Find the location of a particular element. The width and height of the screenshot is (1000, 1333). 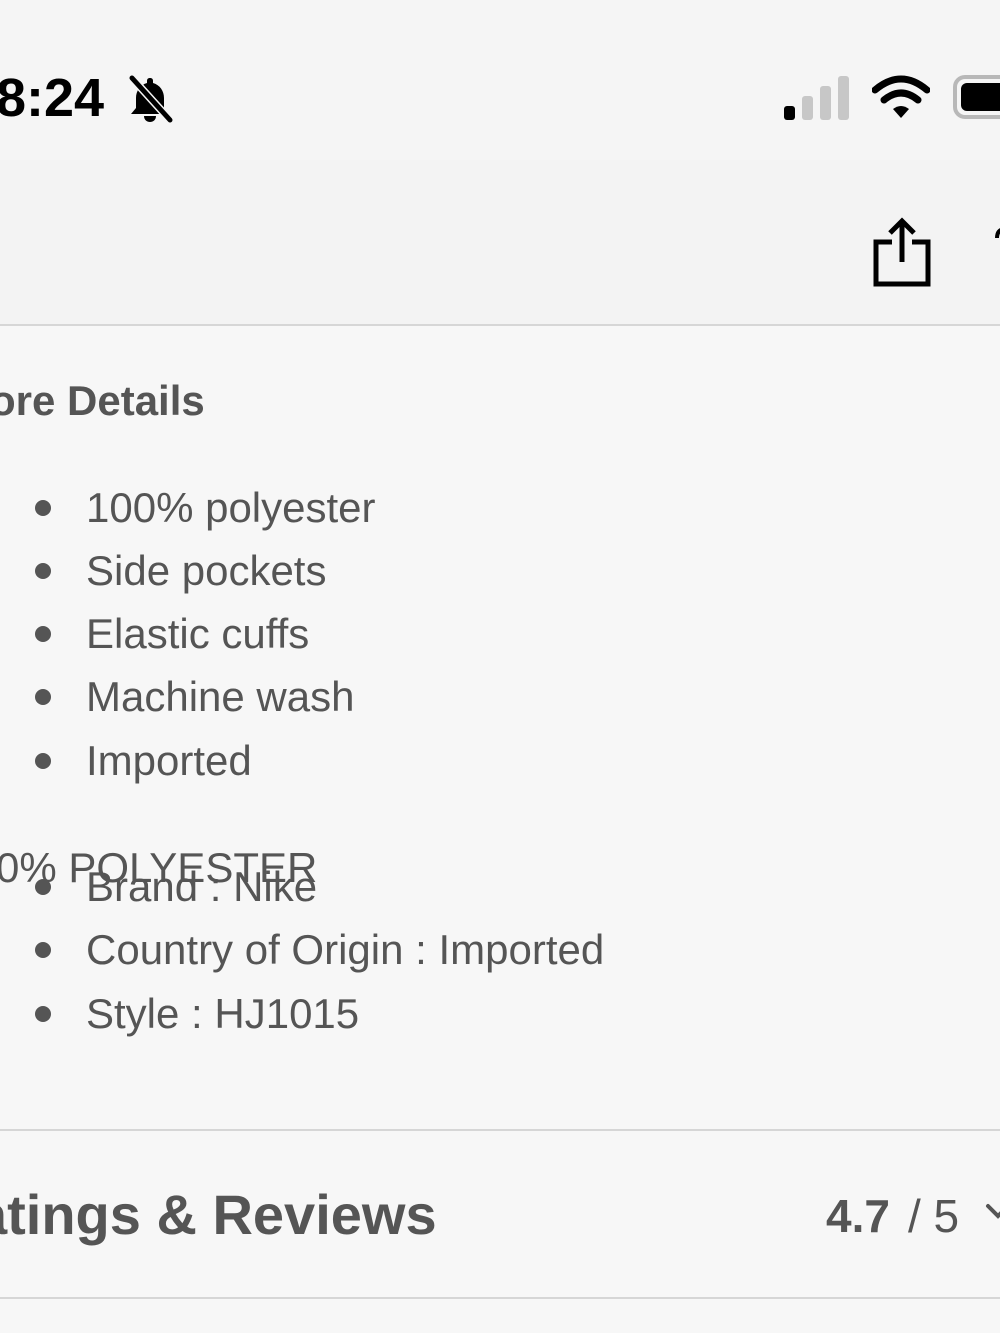

feature-text: Machine wash is located at coordinates (220, 696).